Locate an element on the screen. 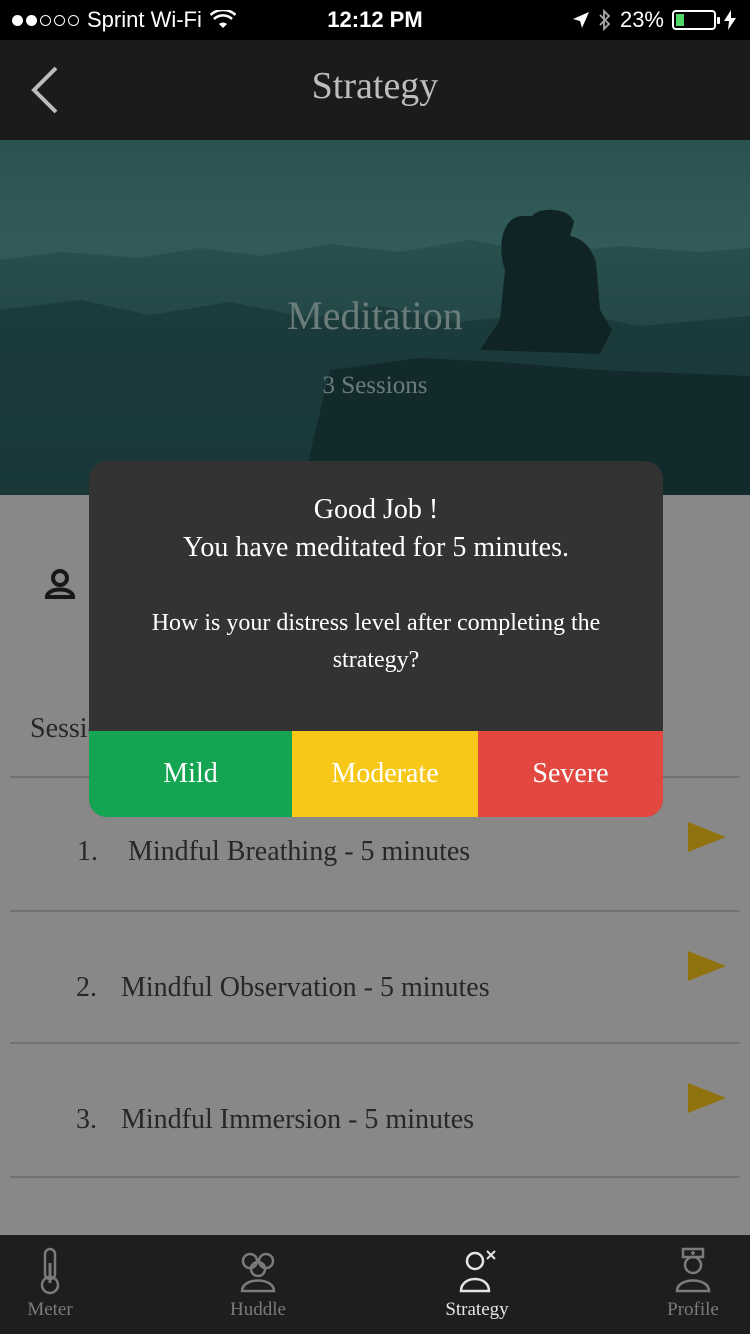 This screenshot has width=750, height=1334. dialog-message: You have meditated for 5 minutes. is located at coordinates (376, 547).